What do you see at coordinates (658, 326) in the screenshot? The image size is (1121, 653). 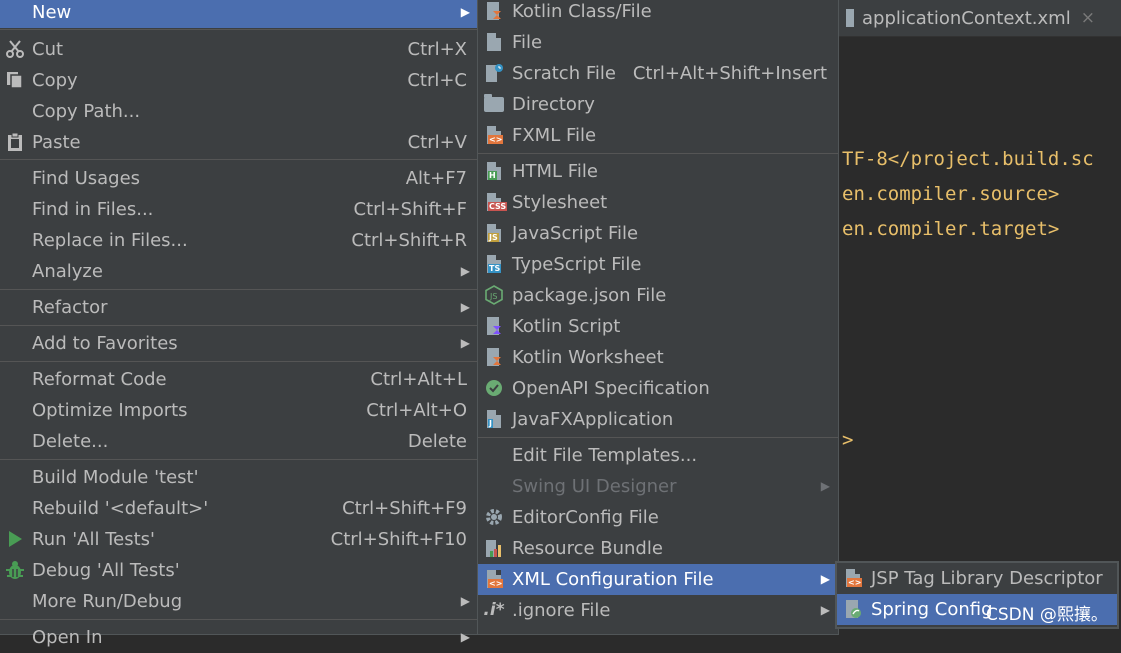 I see `menu-item-kotlin-script: Kotlin Script` at bounding box center [658, 326].